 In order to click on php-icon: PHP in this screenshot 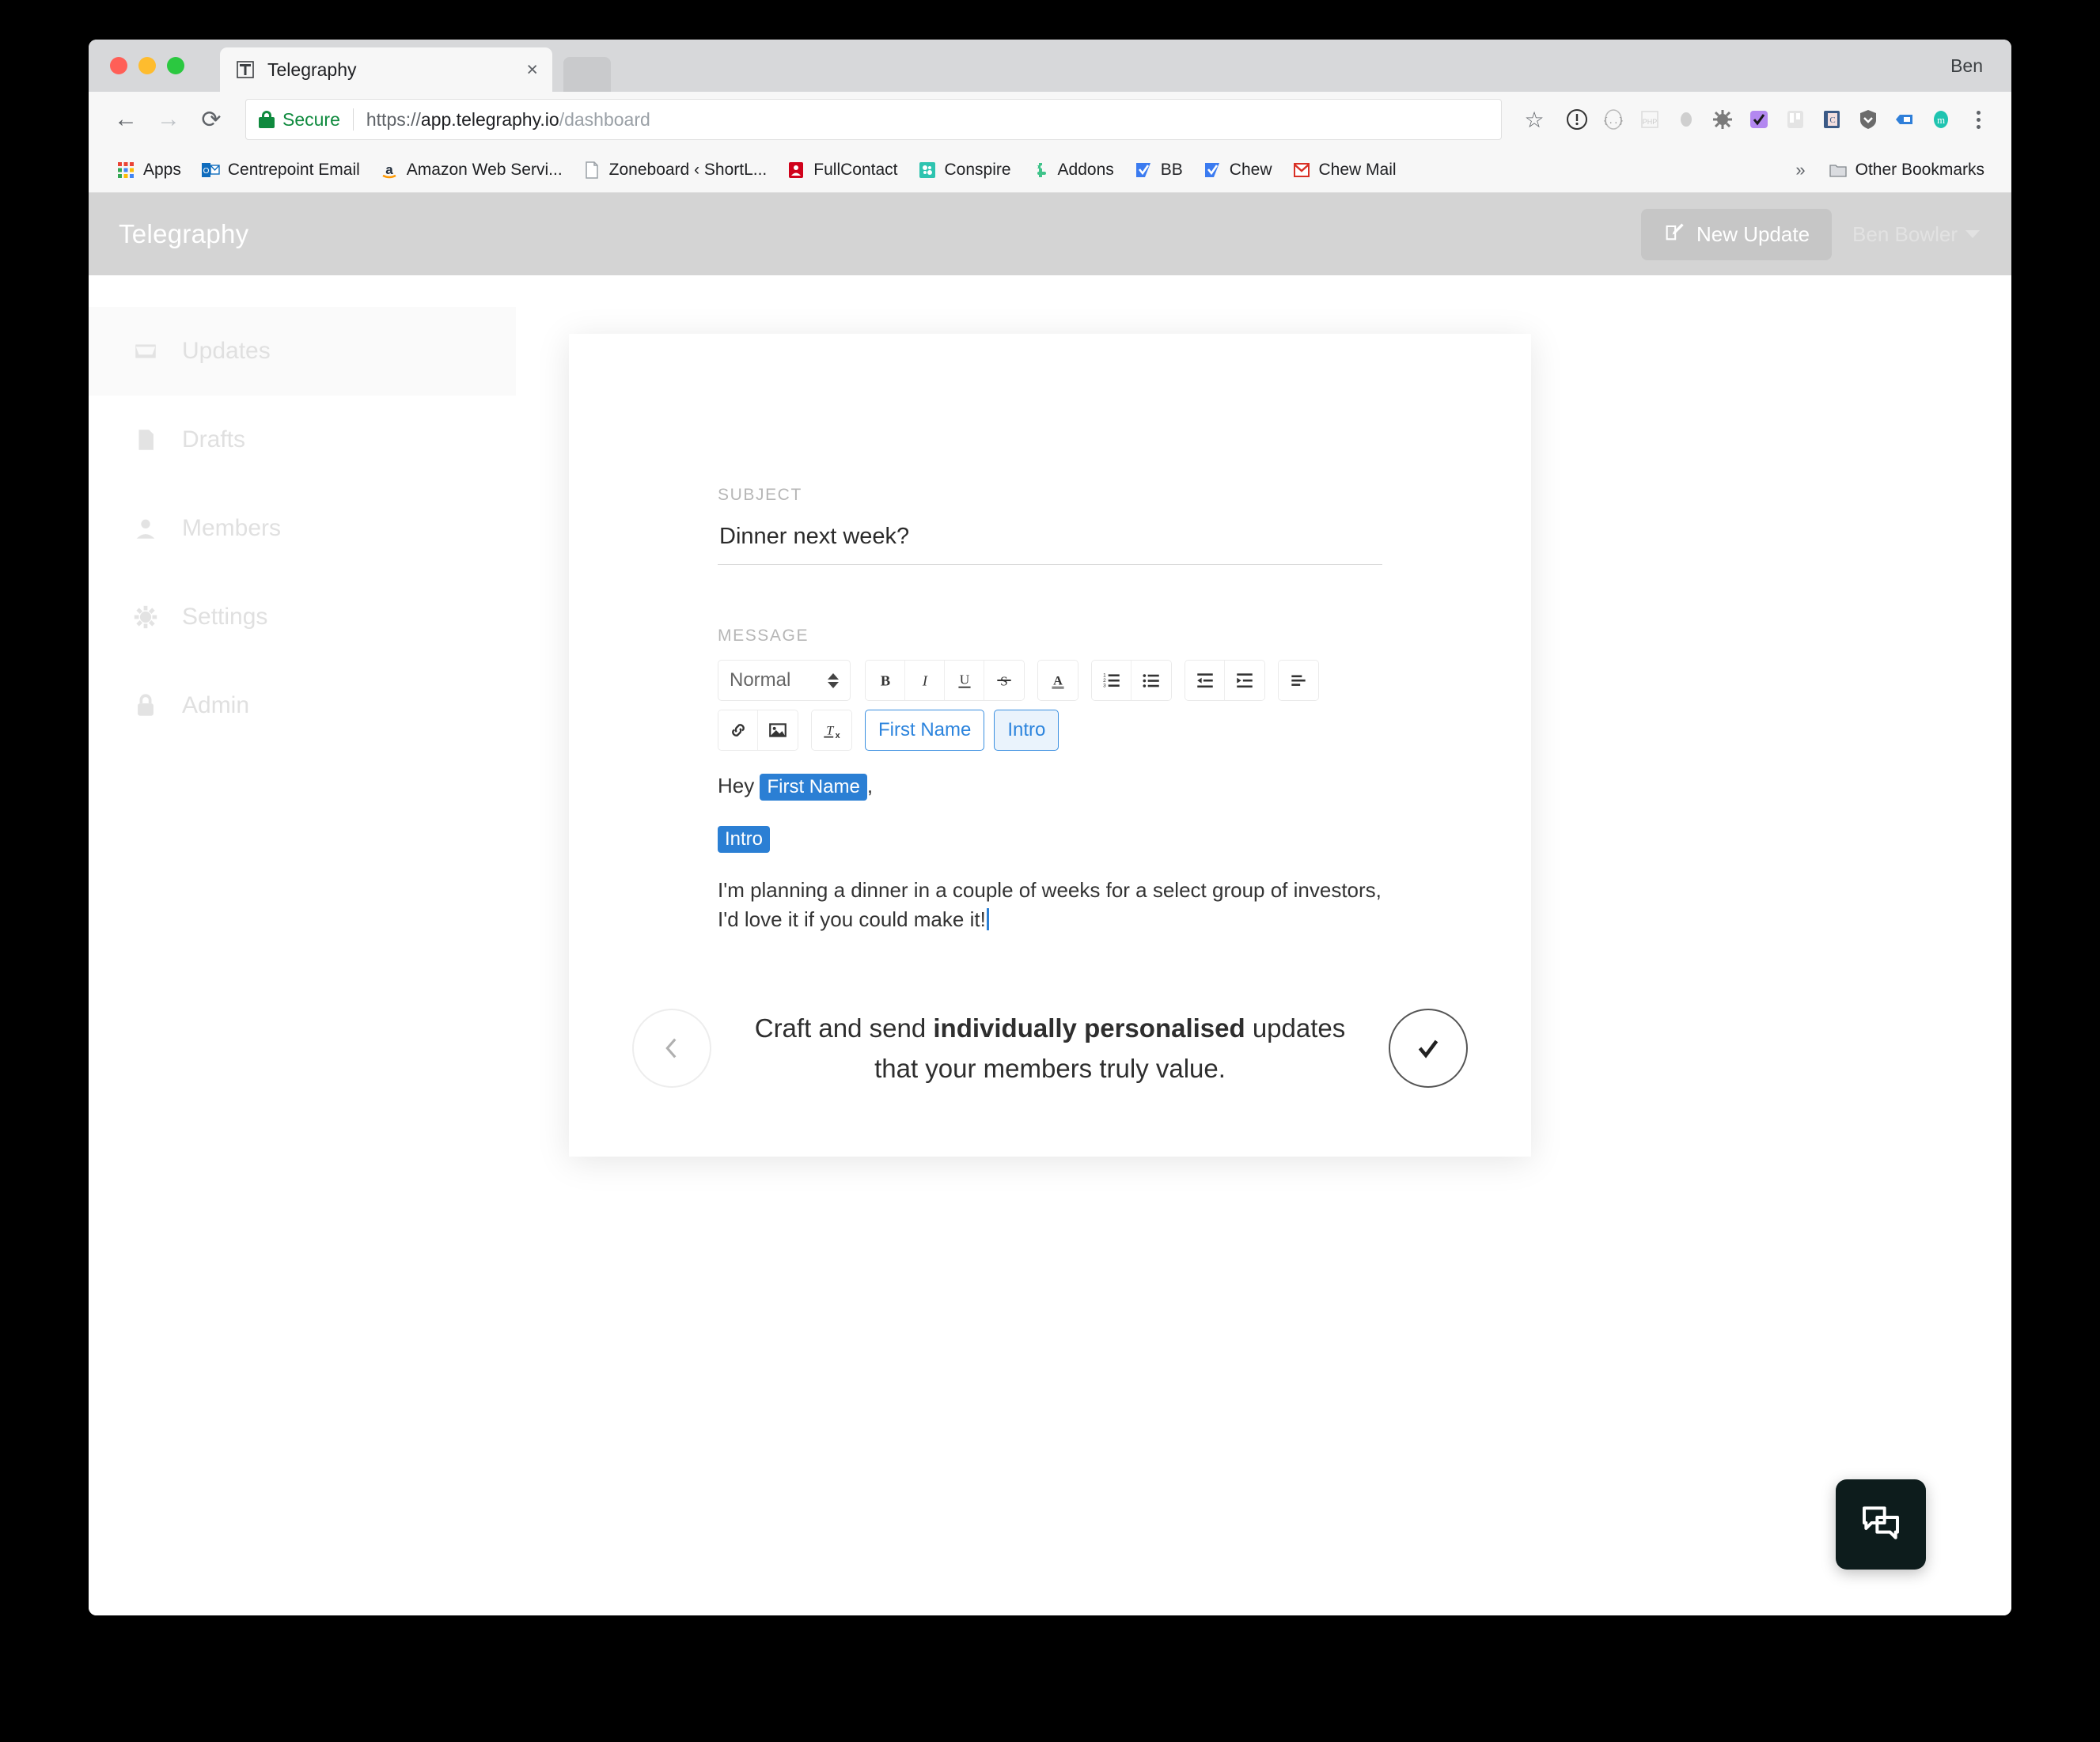, I will do `click(1649, 120)`.